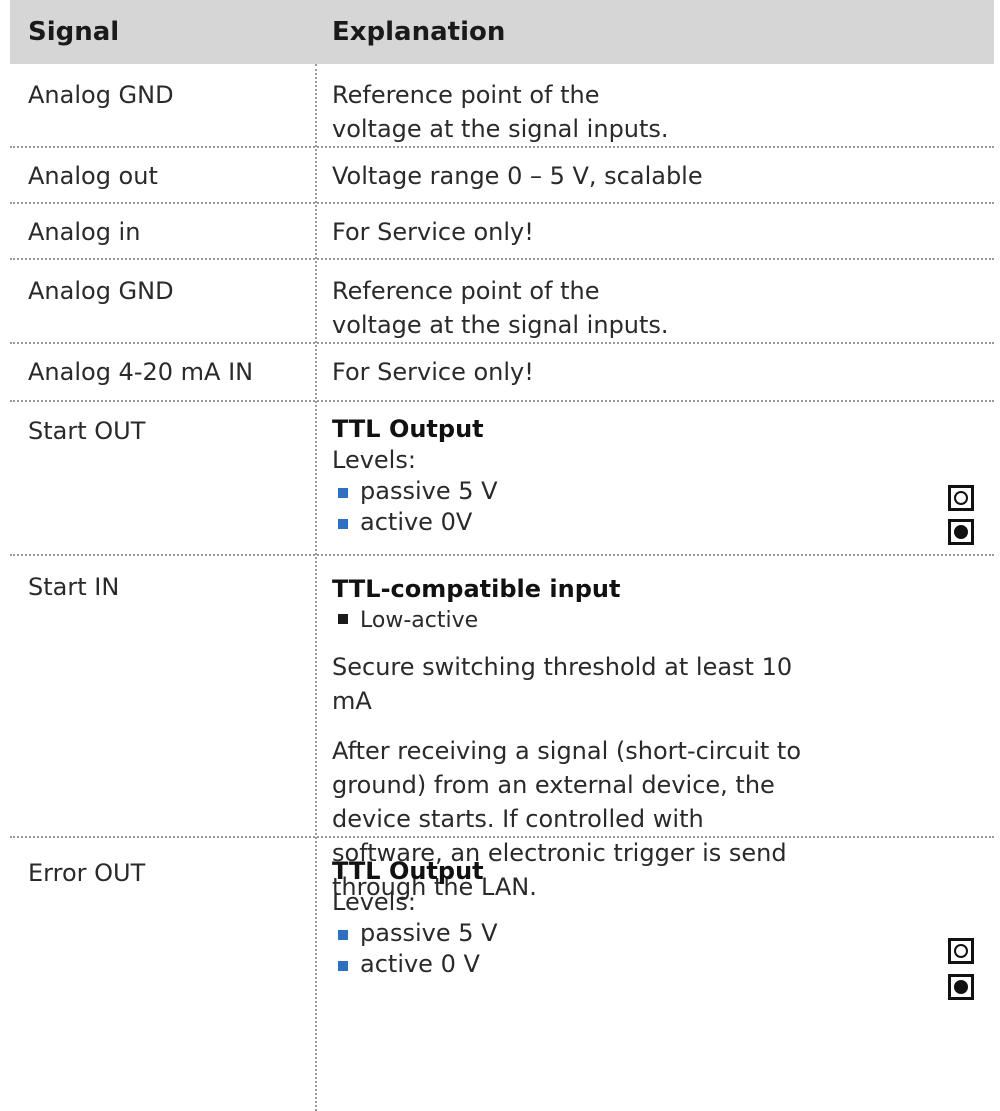 Image resolution: width=1000 pixels, height=1111 pixels. What do you see at coordinates (517, 176) in the screenshot?
I see `signal-explanation: Voltage range 0 – 5 V, scalable` at bounding box center [517, 176].